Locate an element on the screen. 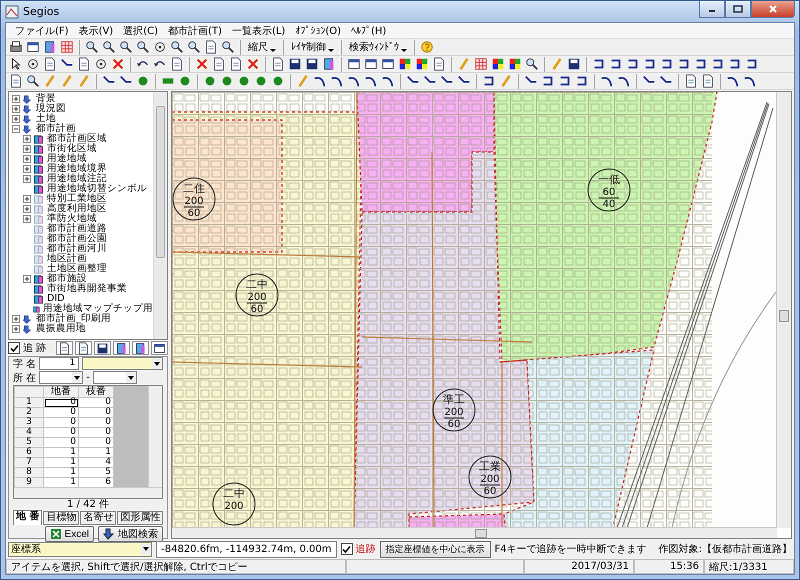  layer-item: 用途地域切替シンボル is located at coordinates (97, 189).